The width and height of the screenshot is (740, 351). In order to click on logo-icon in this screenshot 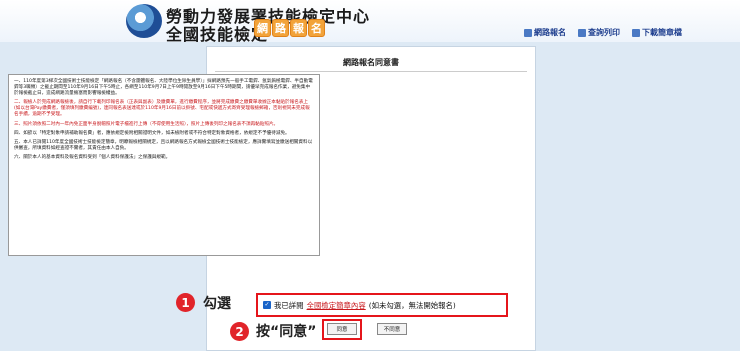, I will do `click(144, 21)`.